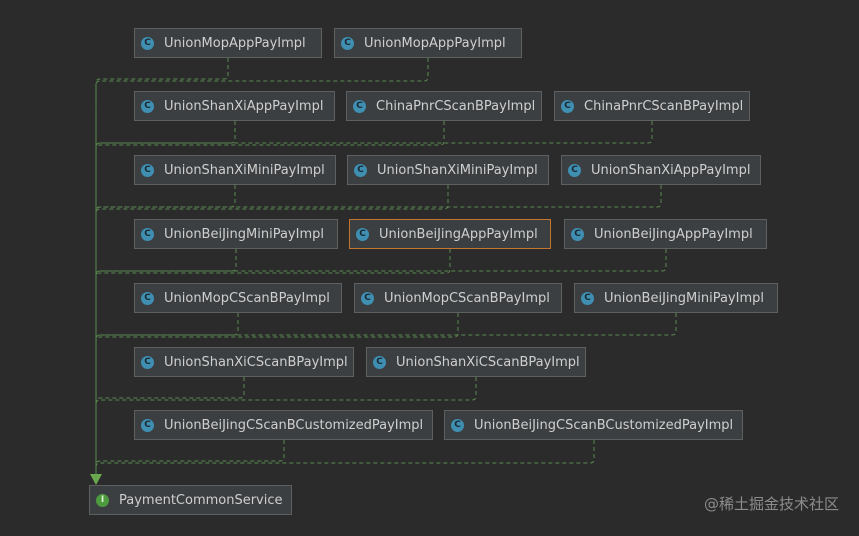 The height and width of the screenshot is (536, 859). I want to click on interface-icon: I, so click(102, 500).